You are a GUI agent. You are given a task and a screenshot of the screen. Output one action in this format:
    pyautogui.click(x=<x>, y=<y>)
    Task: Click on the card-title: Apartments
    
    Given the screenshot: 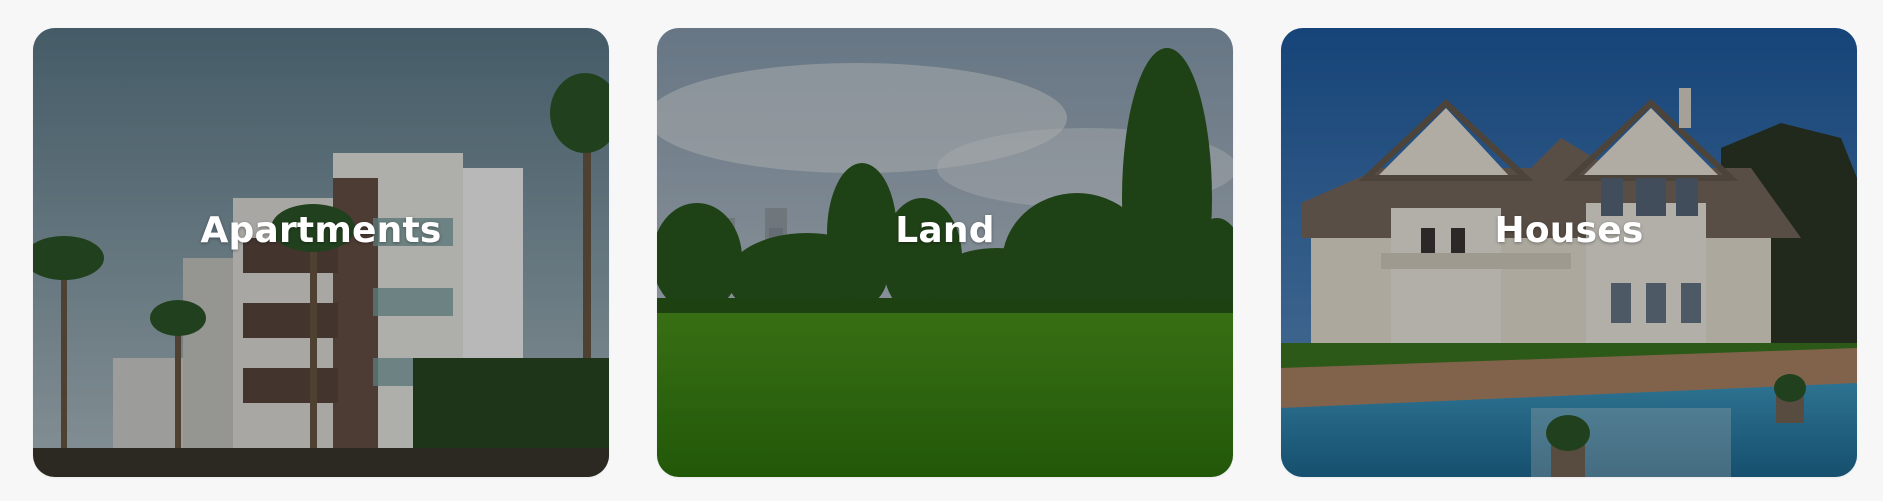 What is the action you would take?
    pyautogui.click(x=321, y=230)
    